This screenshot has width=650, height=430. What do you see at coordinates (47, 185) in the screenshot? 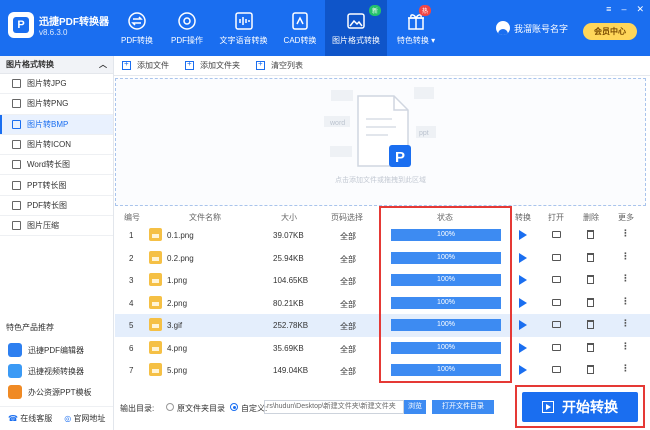
I see `sidebar-item-label: PPT转长图` at bounding box center [47, 185].